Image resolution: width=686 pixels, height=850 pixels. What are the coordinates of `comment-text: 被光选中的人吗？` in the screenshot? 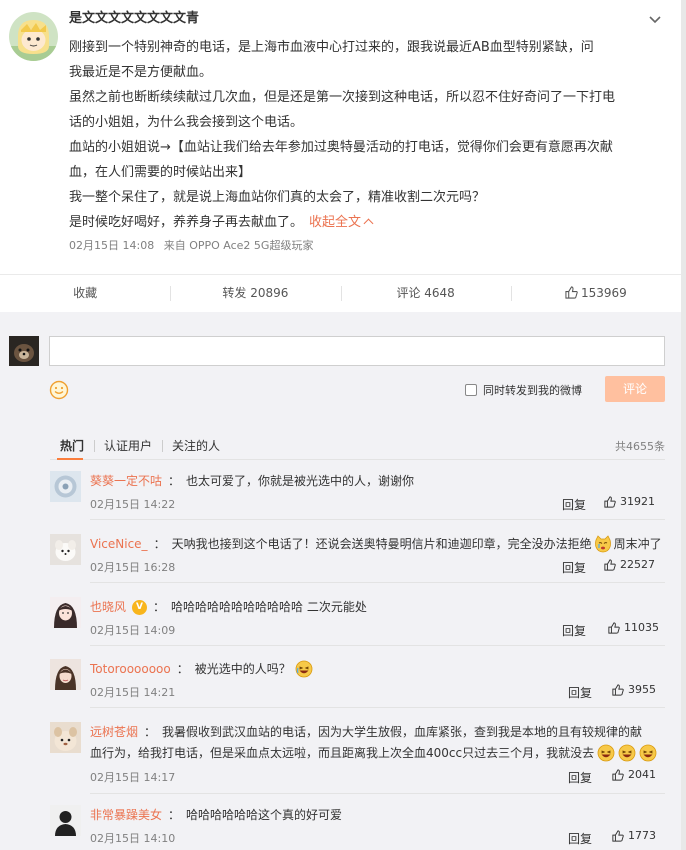 It's located at (242, 669).